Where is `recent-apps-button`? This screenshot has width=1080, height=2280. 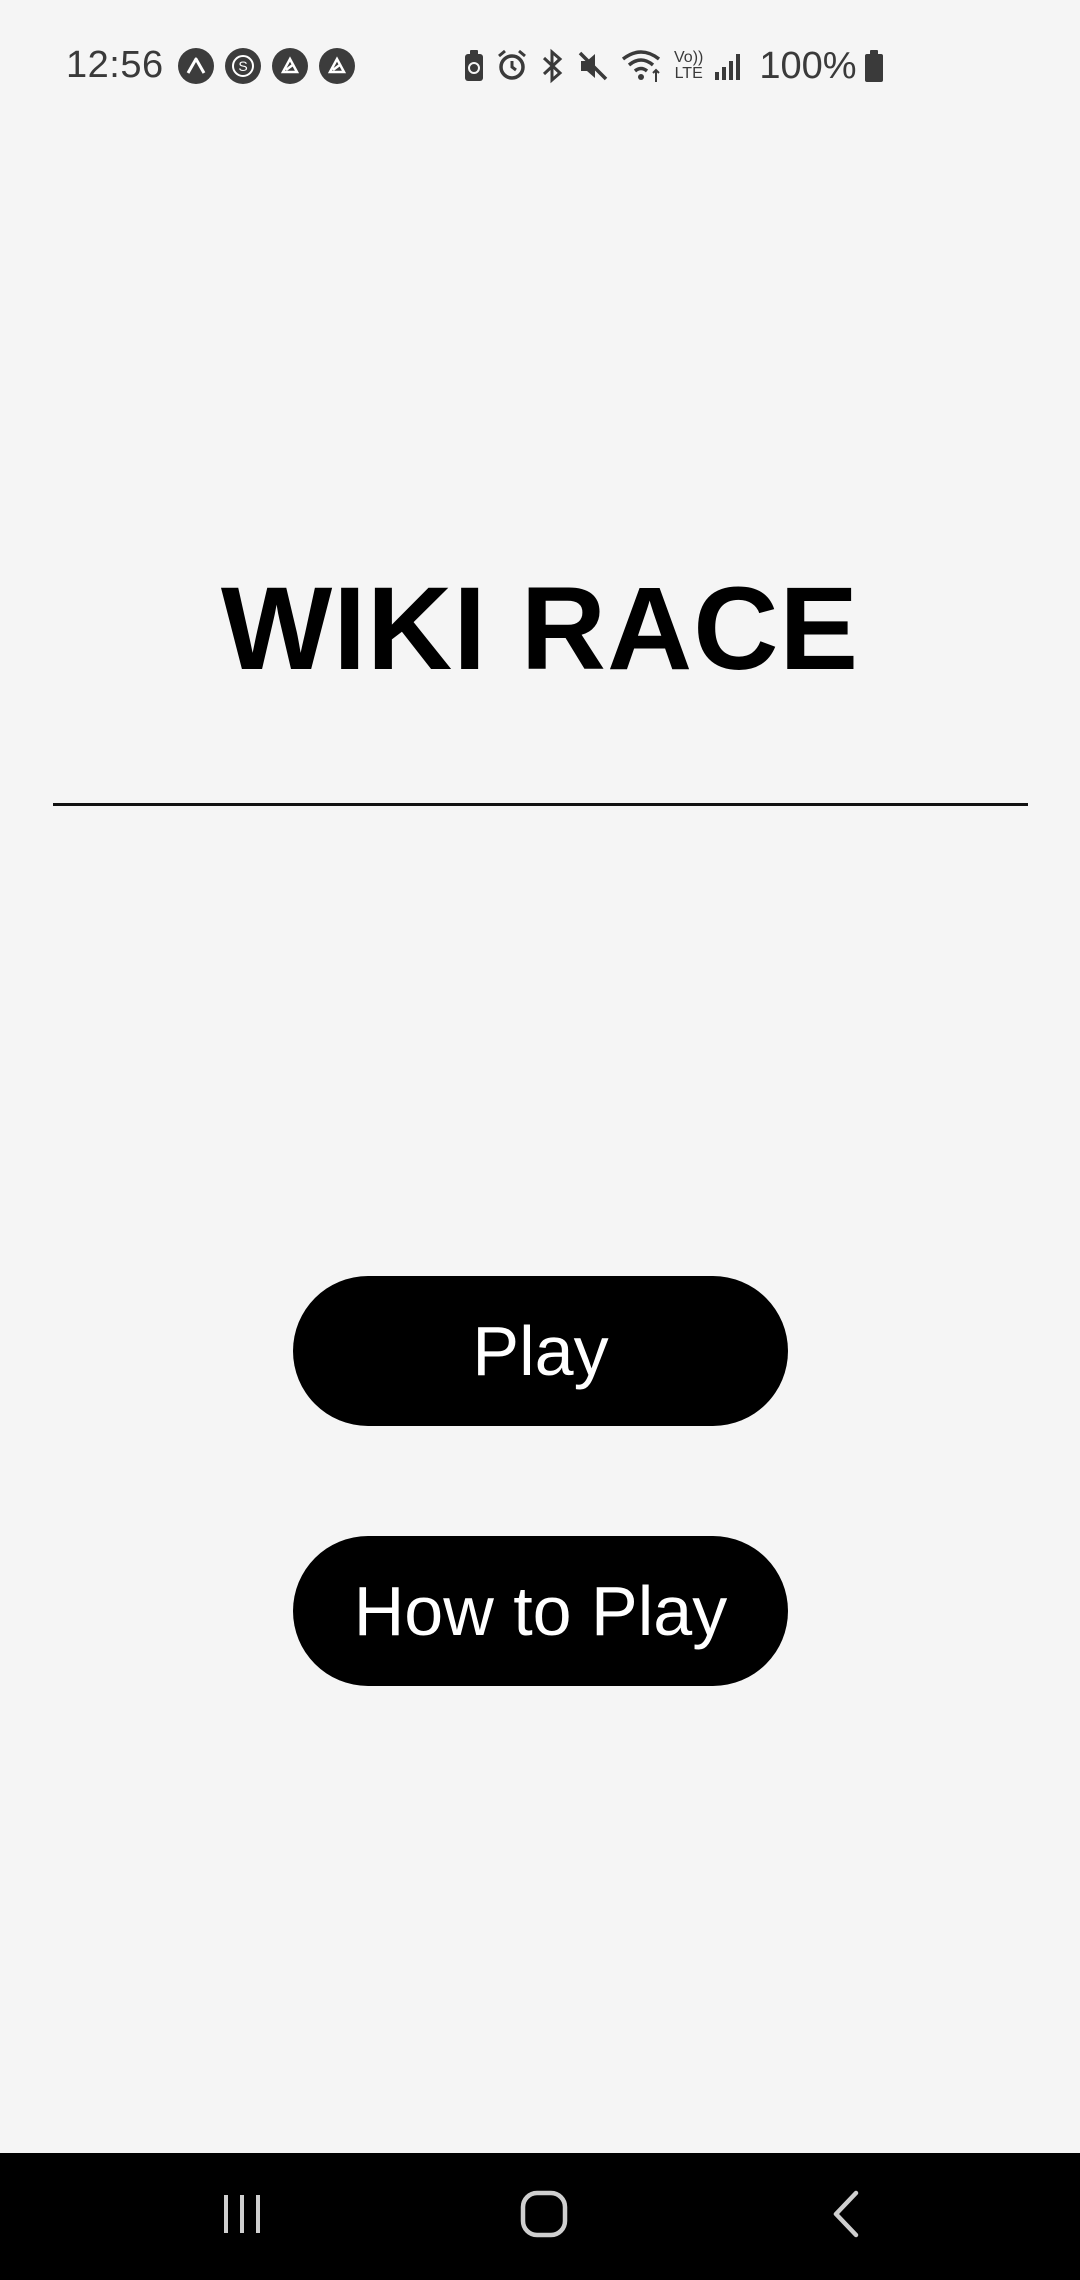 recent-apps-button is located at coordinates (242, 2216).